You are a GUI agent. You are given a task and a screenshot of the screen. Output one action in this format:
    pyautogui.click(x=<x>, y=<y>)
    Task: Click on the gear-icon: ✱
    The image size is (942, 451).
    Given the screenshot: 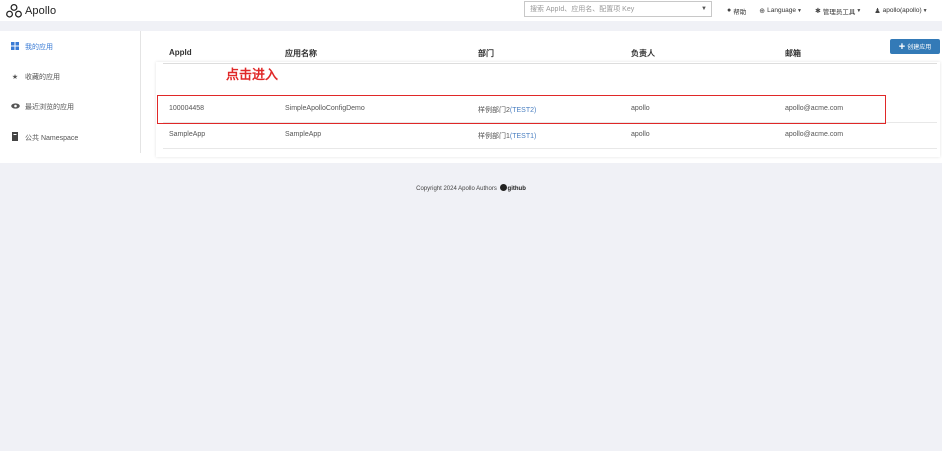 What is the action you would take?
    pyautogui.click(x=817, y=11)
    